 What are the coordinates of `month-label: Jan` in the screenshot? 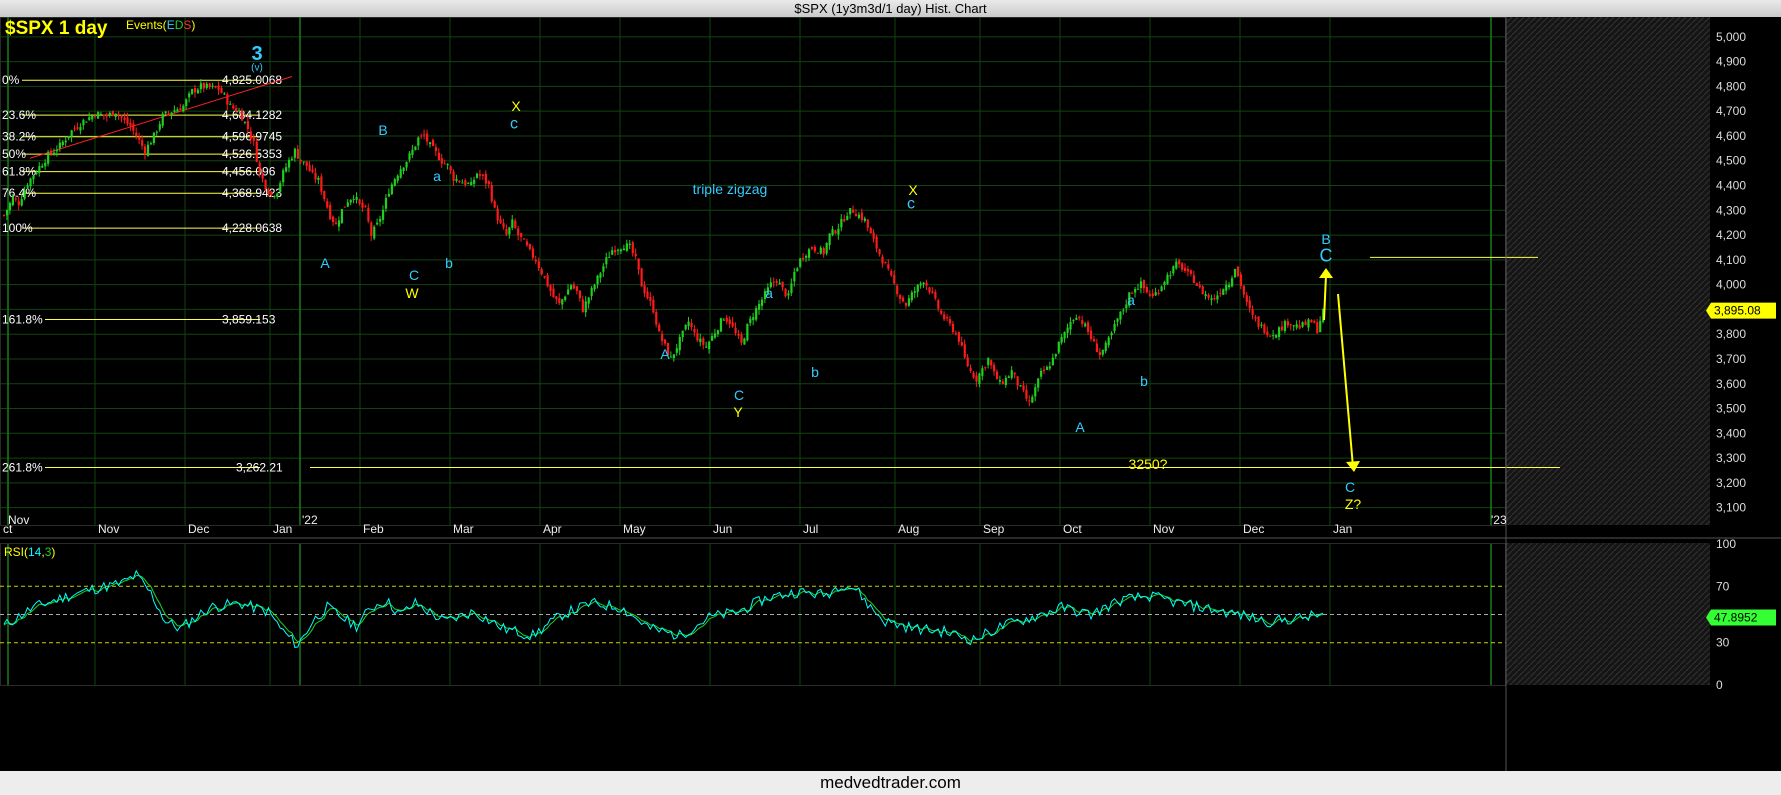 It's located at (1342, 529).